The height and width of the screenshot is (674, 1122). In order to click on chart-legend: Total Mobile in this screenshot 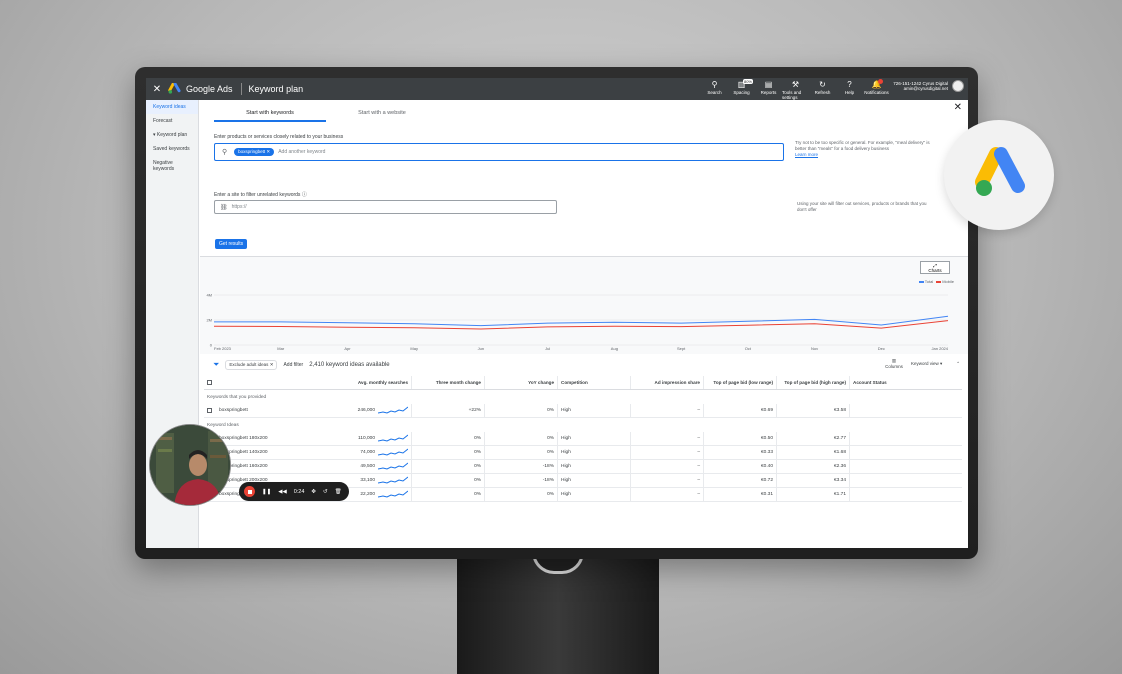, I will do `click(936, 281)`.